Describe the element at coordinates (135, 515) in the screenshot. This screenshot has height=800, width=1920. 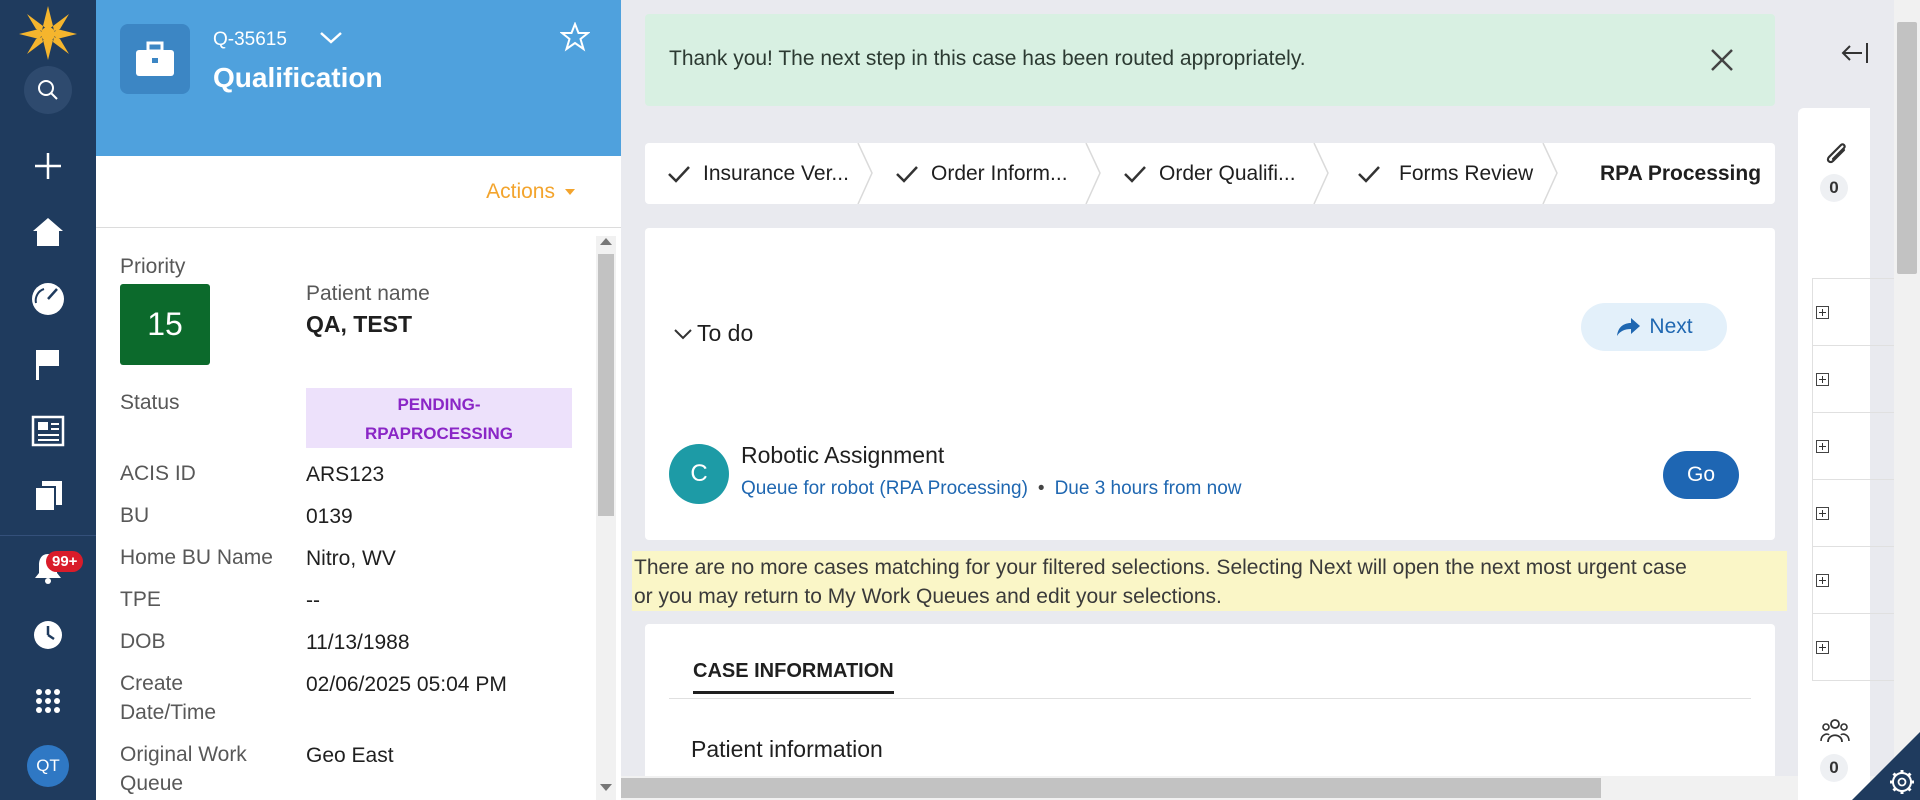
I see `bu-label: BU` at that location.